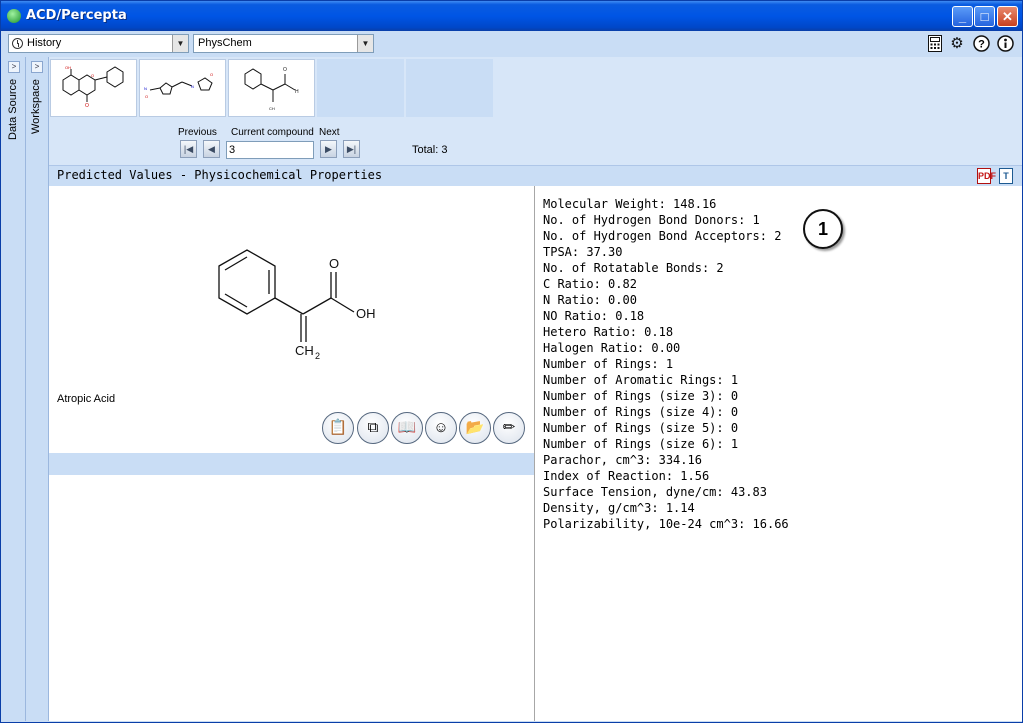 The width and height of the screenshot is (1023, 723). I want to click on window-title: ACD/Percepta, so click(76, 15).